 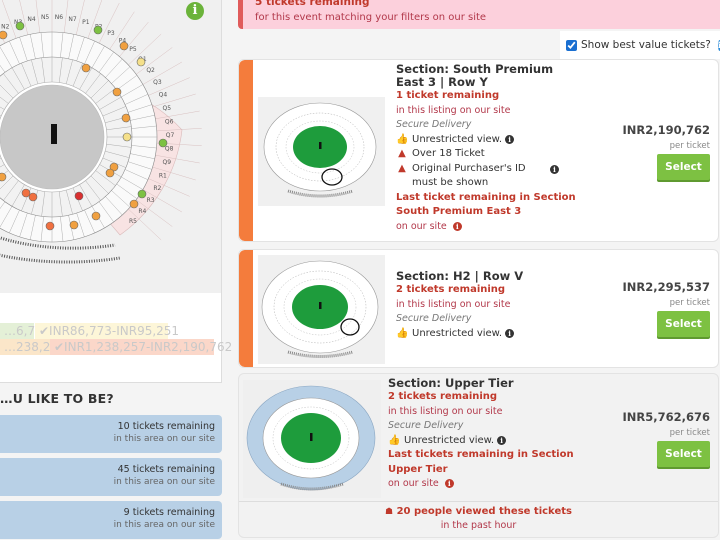 I want to click on feature-item: 👍 Unrestricted view. i, so click(x=488, y=140).